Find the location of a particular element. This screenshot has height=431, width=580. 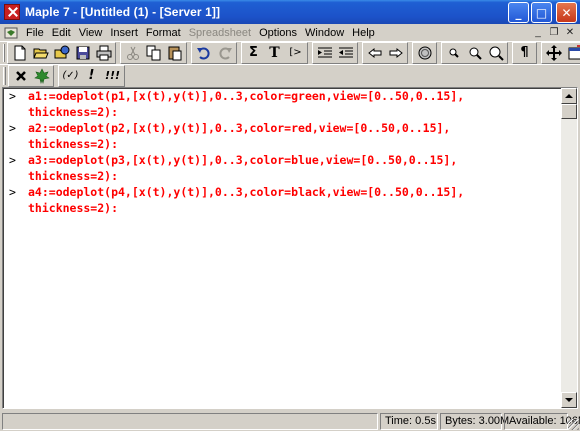

zoom-200-button is located at coordinates (495, 53).